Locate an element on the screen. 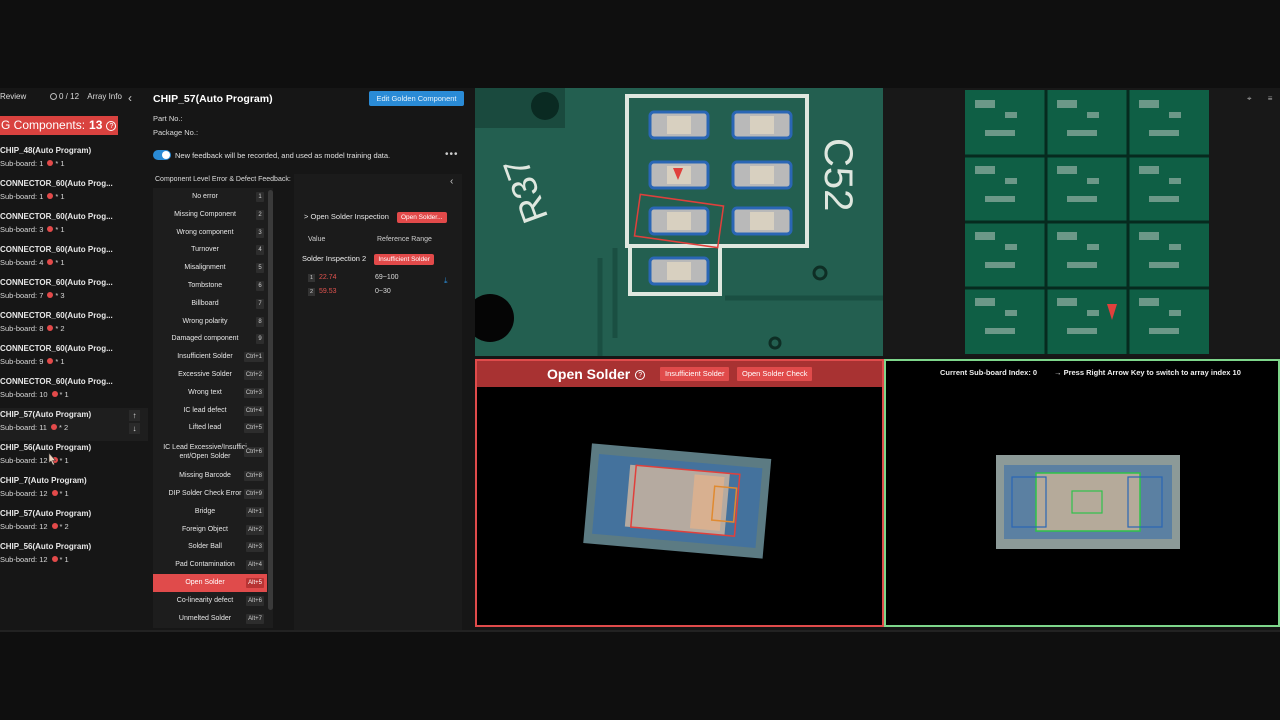  defect-option: Insufficient Solder Ctrl+1 is located at coordinates (210, 357).